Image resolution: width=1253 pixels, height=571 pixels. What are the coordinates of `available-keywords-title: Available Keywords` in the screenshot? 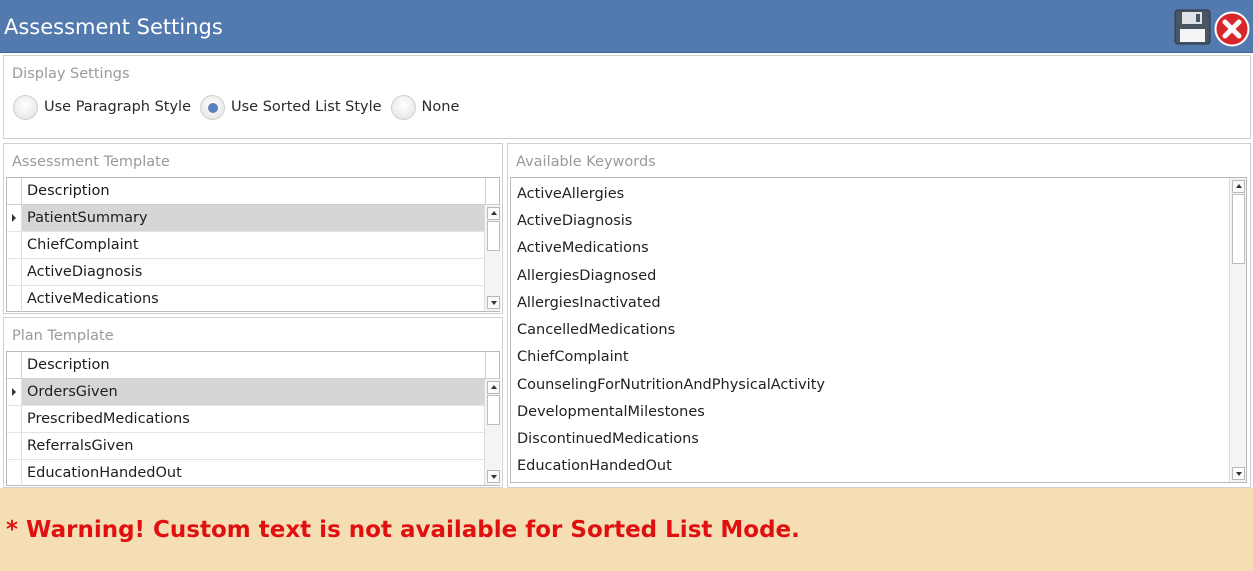 It's located at (586, 162).